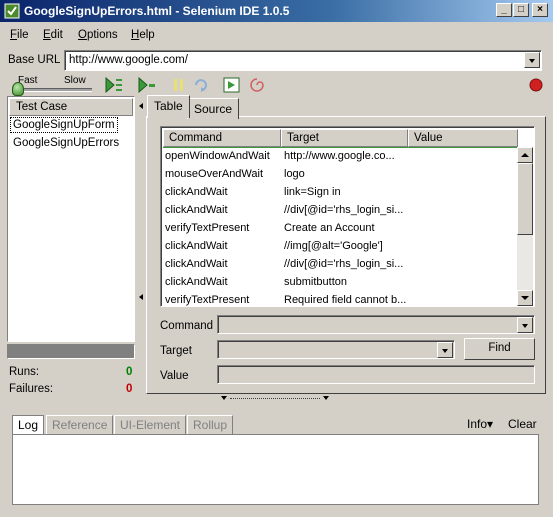 Image resolution: width=553 pixels, height=517 pixels. Describe the element at coordinates (525, 325) in the screenshot. I see `command-dropdown-button` at that location.